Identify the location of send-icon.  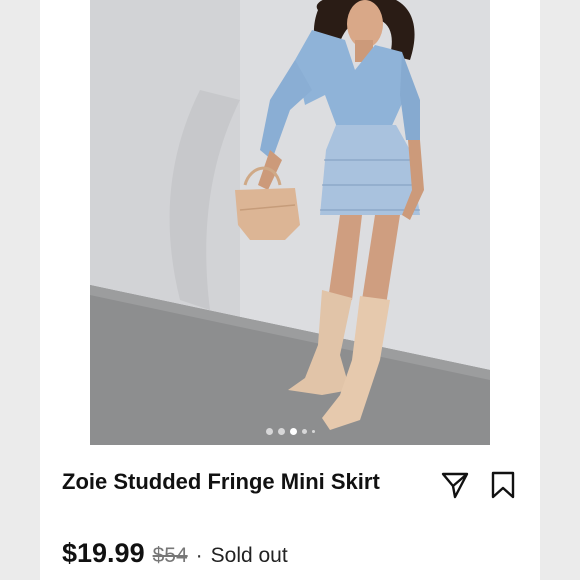
(455, 485).